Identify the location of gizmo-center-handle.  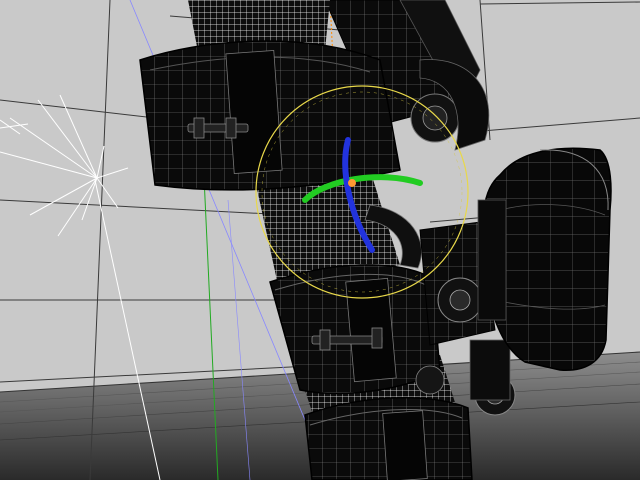
(352, 183).